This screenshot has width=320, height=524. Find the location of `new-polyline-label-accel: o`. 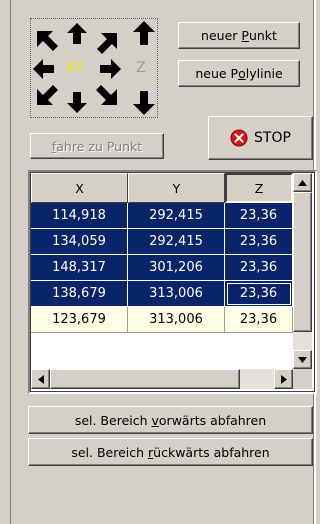

new-polyline-label-accel: o is located at coordinates (242, 73).